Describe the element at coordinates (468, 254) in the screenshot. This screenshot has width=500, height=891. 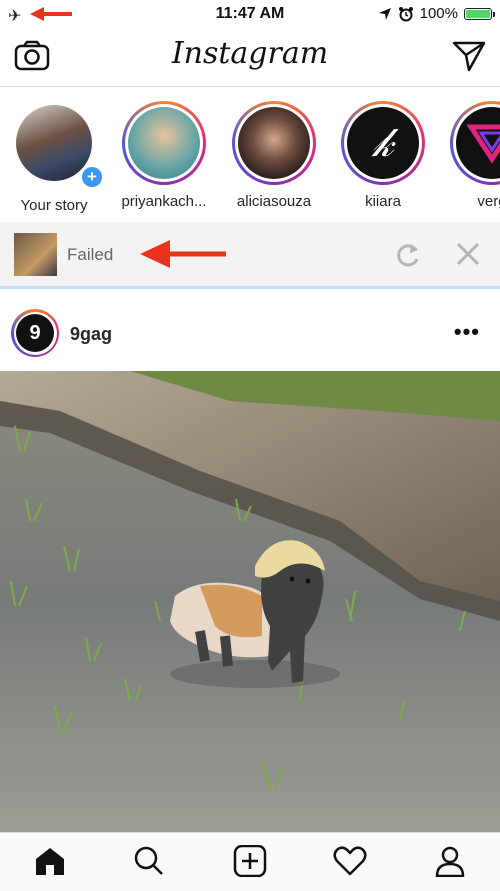
I see `close-icon` at that location.